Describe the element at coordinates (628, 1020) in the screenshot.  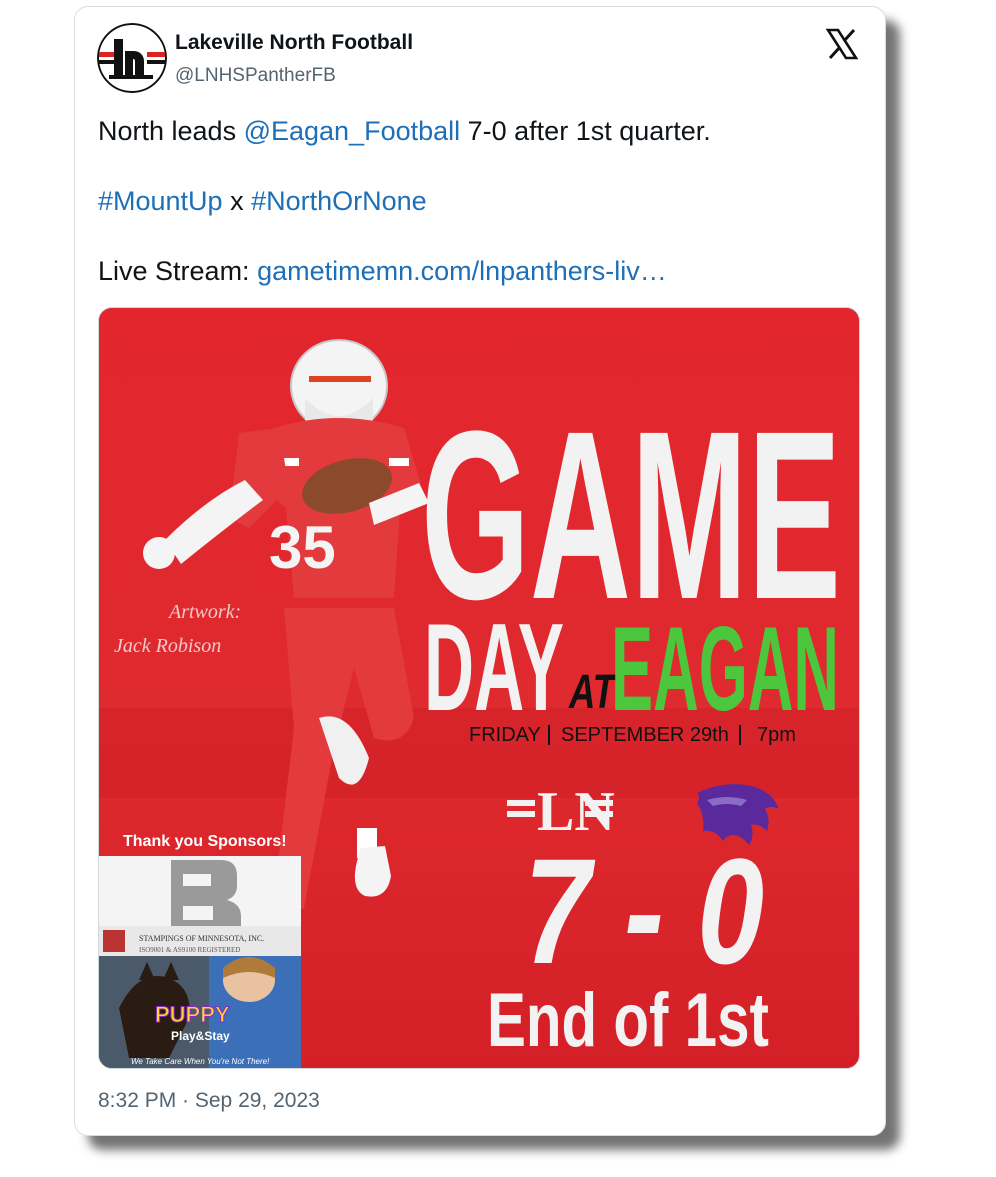
I see `period-label: End of 1st` at that location.